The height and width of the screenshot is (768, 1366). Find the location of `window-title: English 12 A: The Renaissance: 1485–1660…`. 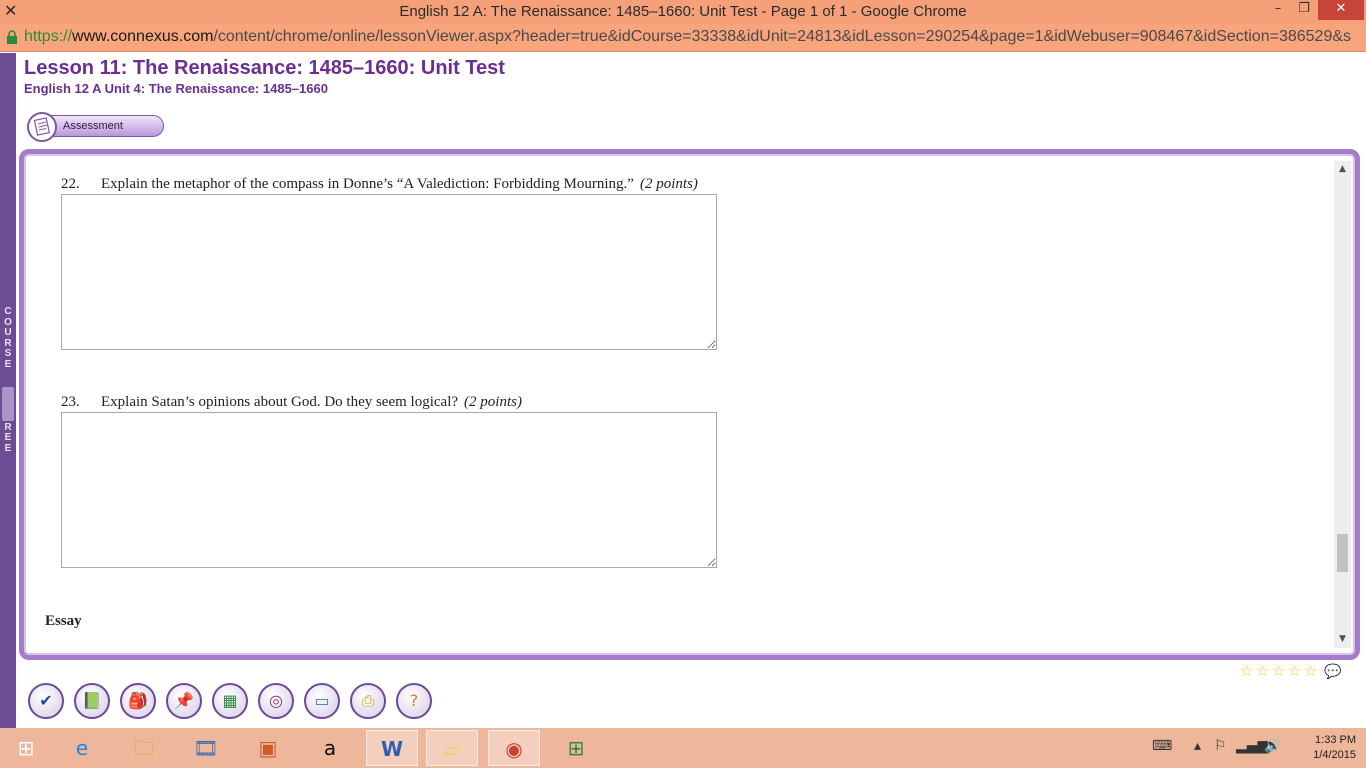

window-title: English 12 A: The Renaissance: 1485–1660… is located at coordinates (683, 11).